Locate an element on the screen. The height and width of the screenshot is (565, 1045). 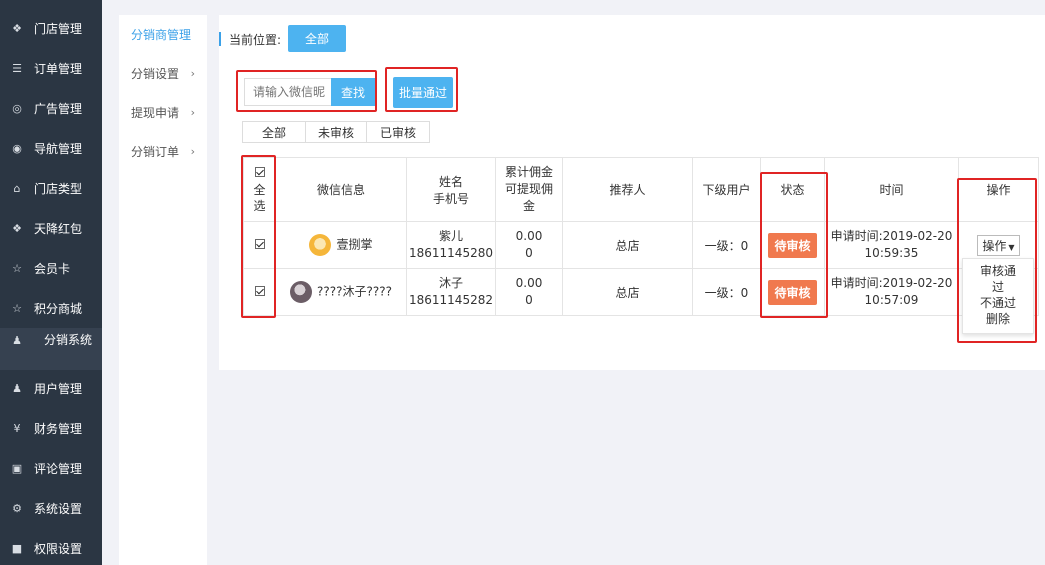
tab-unreviewed: 未审核 is located at coordinates (336, 132).